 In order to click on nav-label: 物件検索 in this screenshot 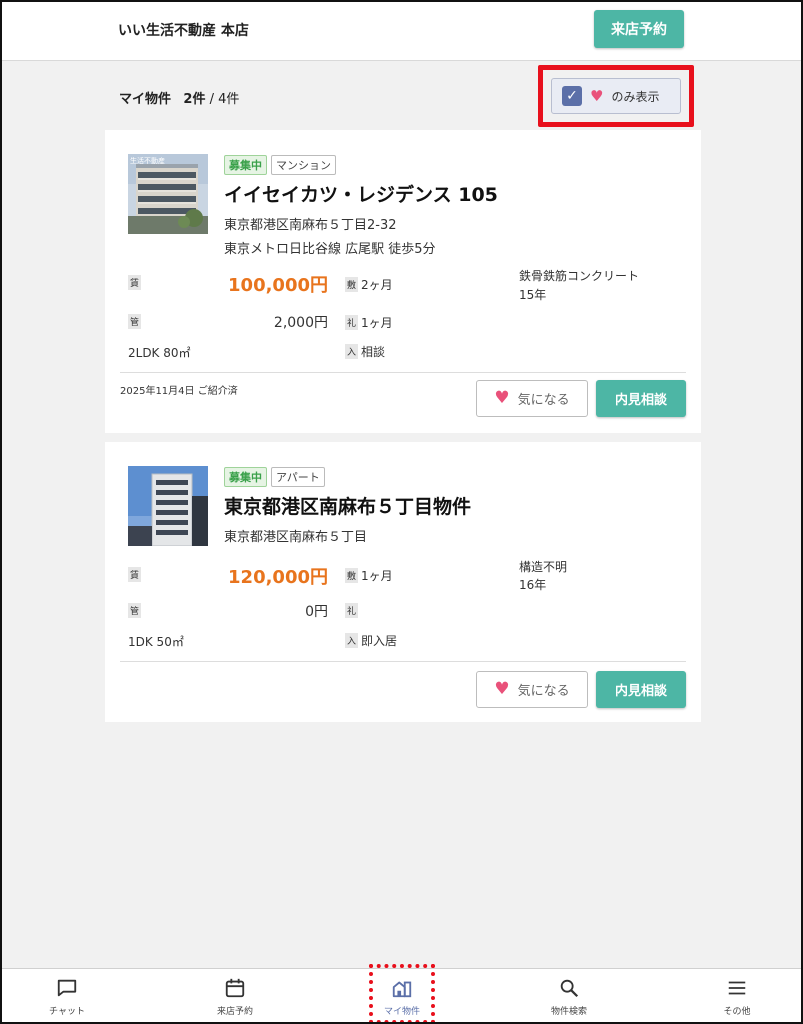, I will do `click(568, 1012)`.